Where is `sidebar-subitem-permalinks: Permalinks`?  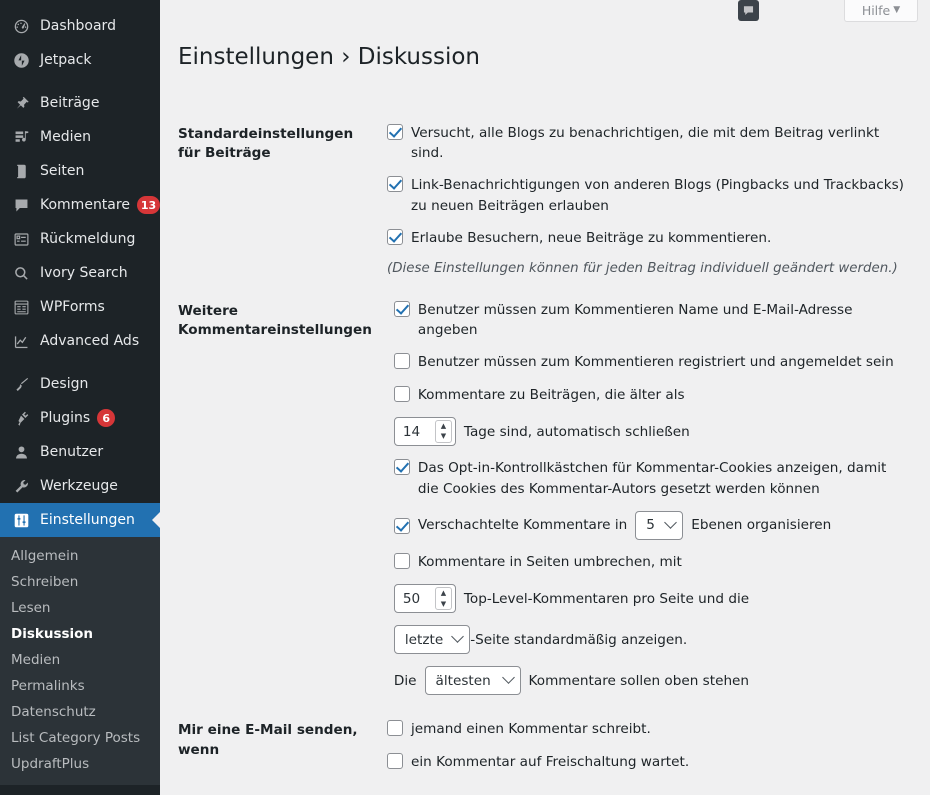
sidebar-subitem-permalinks: Permalinks is located at coordinates (80, 686).